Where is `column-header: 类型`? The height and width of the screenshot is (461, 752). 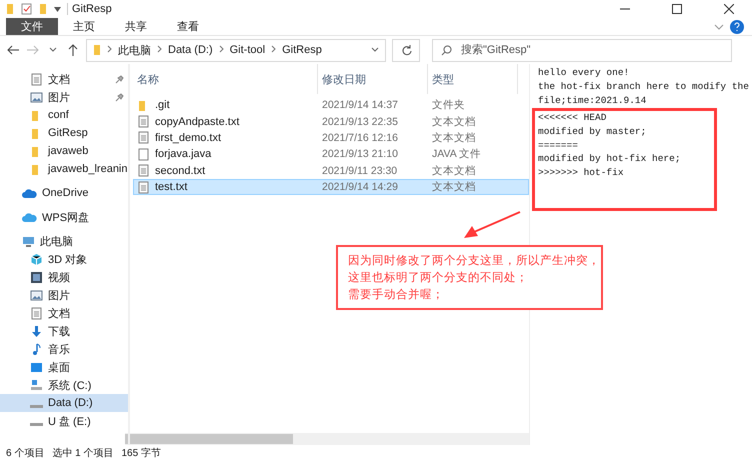
column-header: 类型 is located at coordinates (473, 79).